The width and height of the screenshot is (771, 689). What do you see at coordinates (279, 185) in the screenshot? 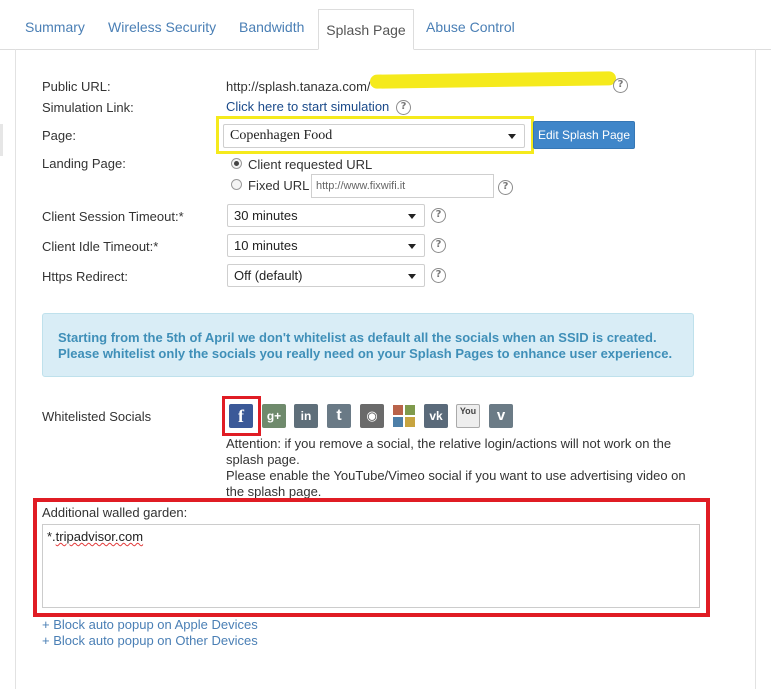
I see `fixed-url-label: Fixed URL` at bounding box center [279, 185].